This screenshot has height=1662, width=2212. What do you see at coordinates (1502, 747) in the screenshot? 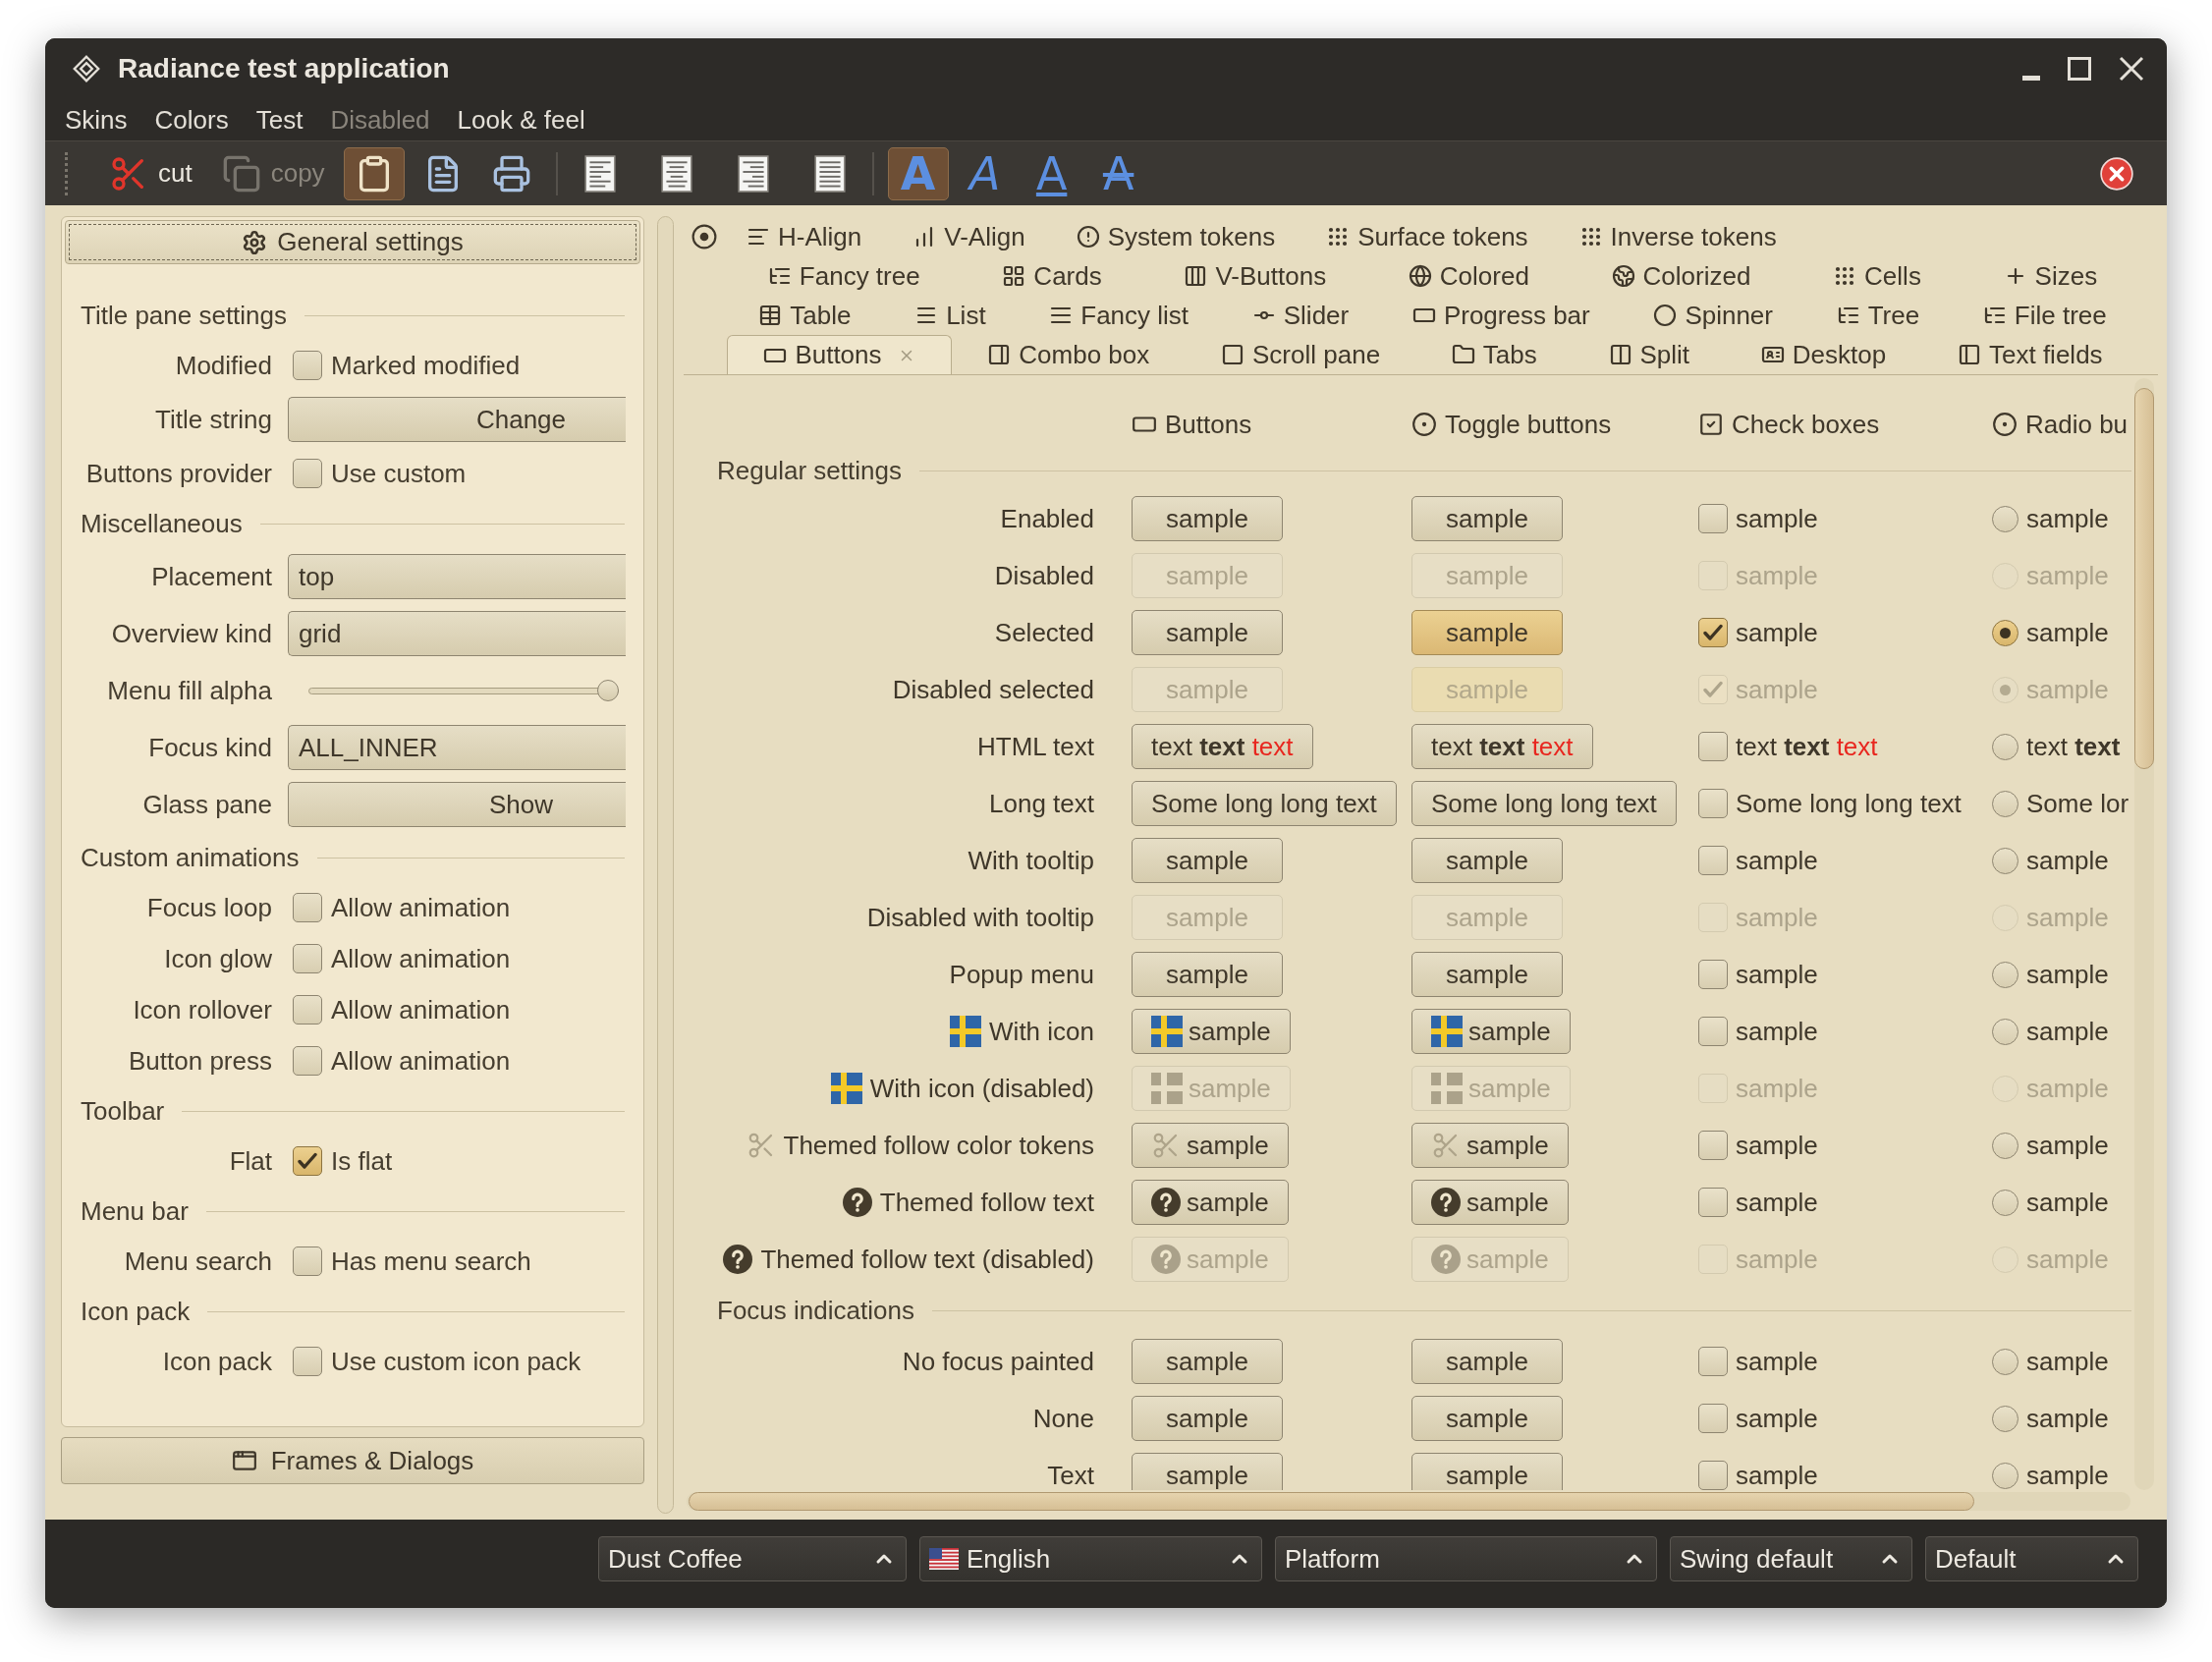
I see `toggle-button: text text text` at bounding box center [1502, 747].